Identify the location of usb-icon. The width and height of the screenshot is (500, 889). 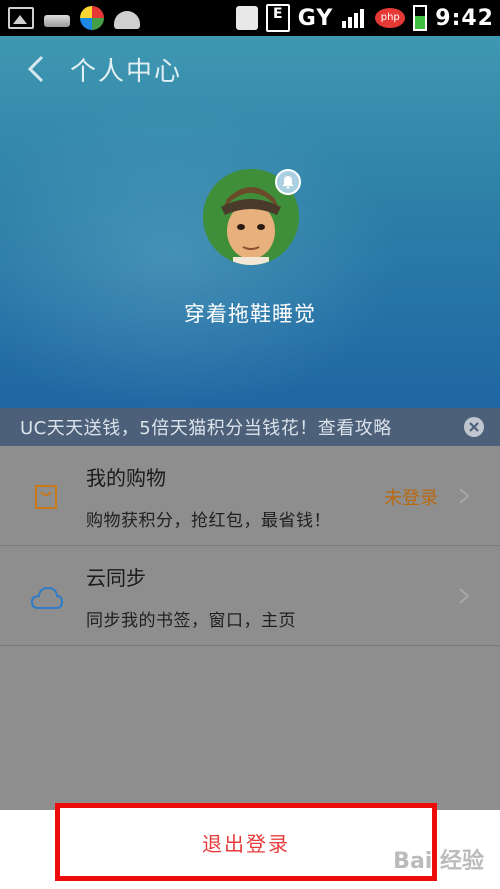
(57, 20).